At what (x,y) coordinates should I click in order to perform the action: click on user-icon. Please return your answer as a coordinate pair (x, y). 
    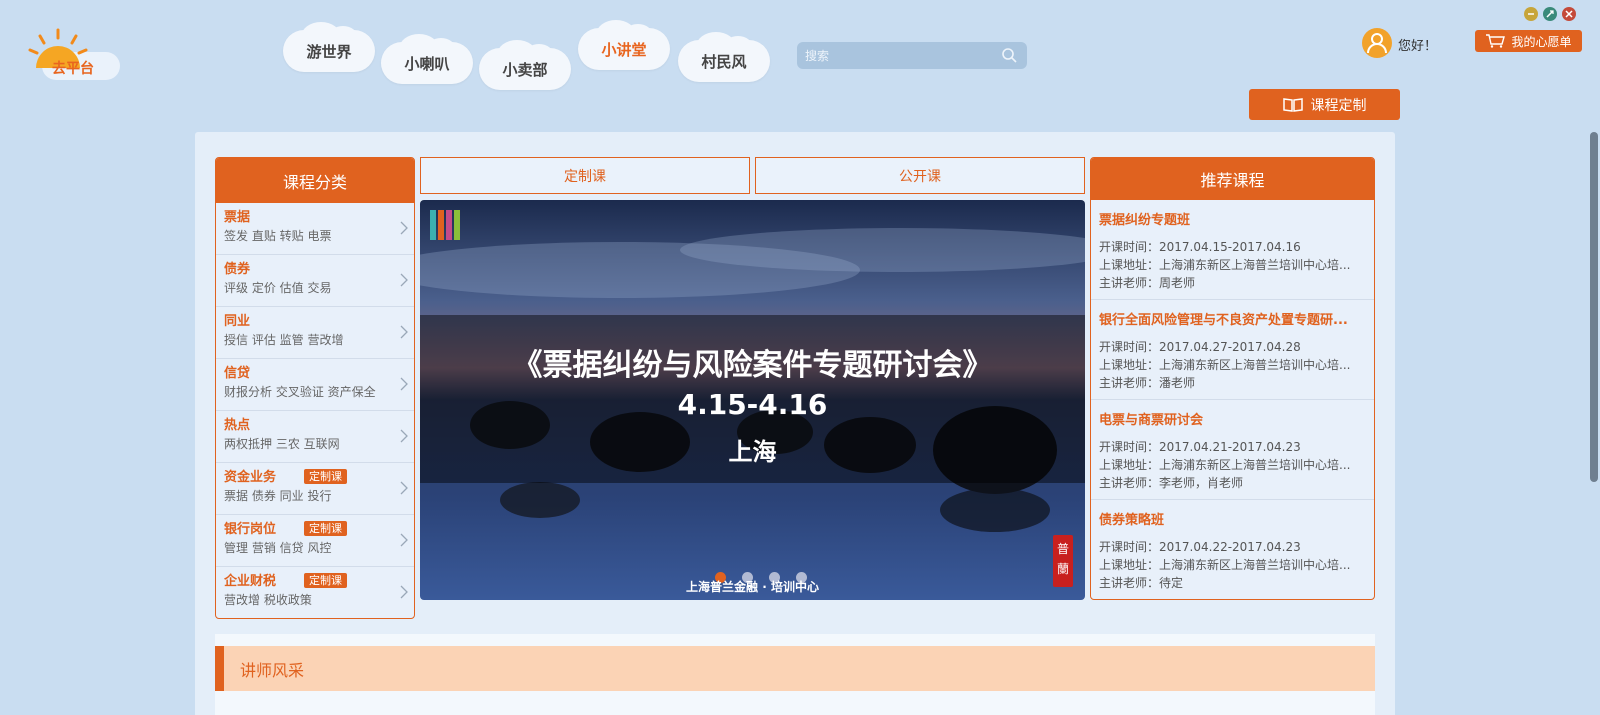
    Looking at the image, I should click on (1377, 43).